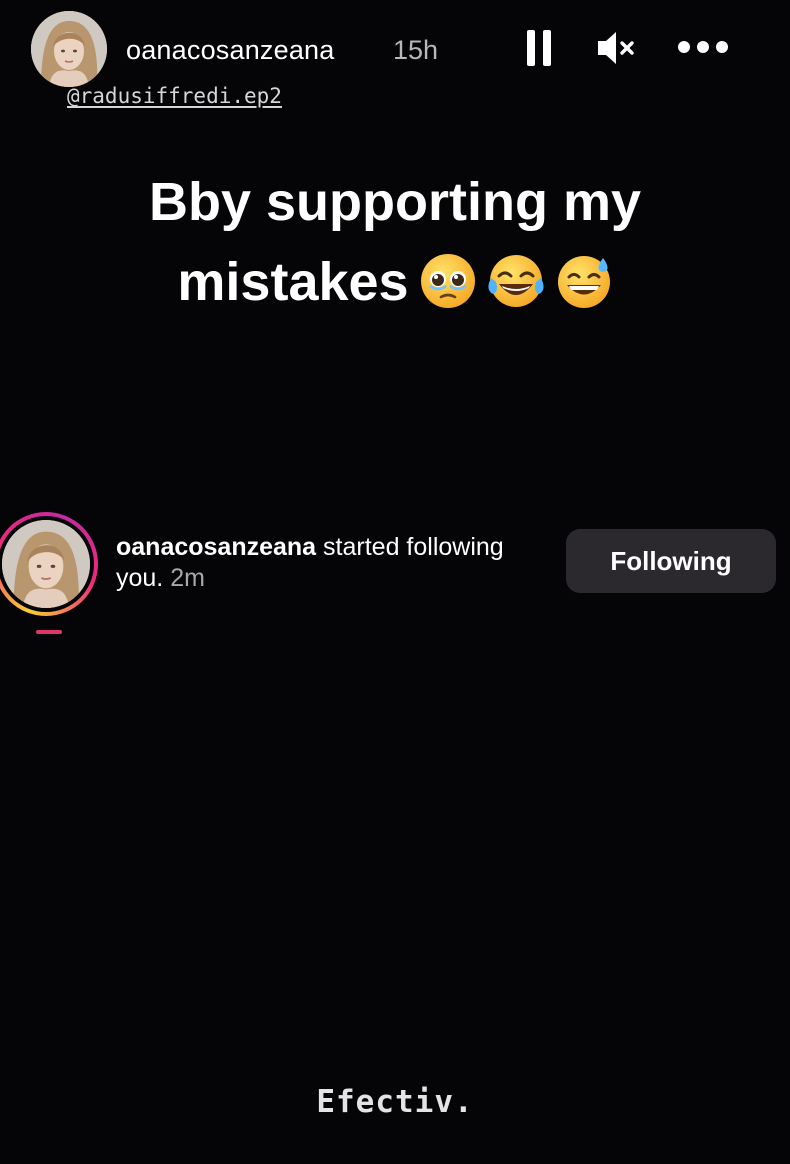 This screenshot has height=1164, width=790. What do you see at coordinates (69, 49) in the screenshot?
I see `user-avatar` at bounding box center [69, 49].